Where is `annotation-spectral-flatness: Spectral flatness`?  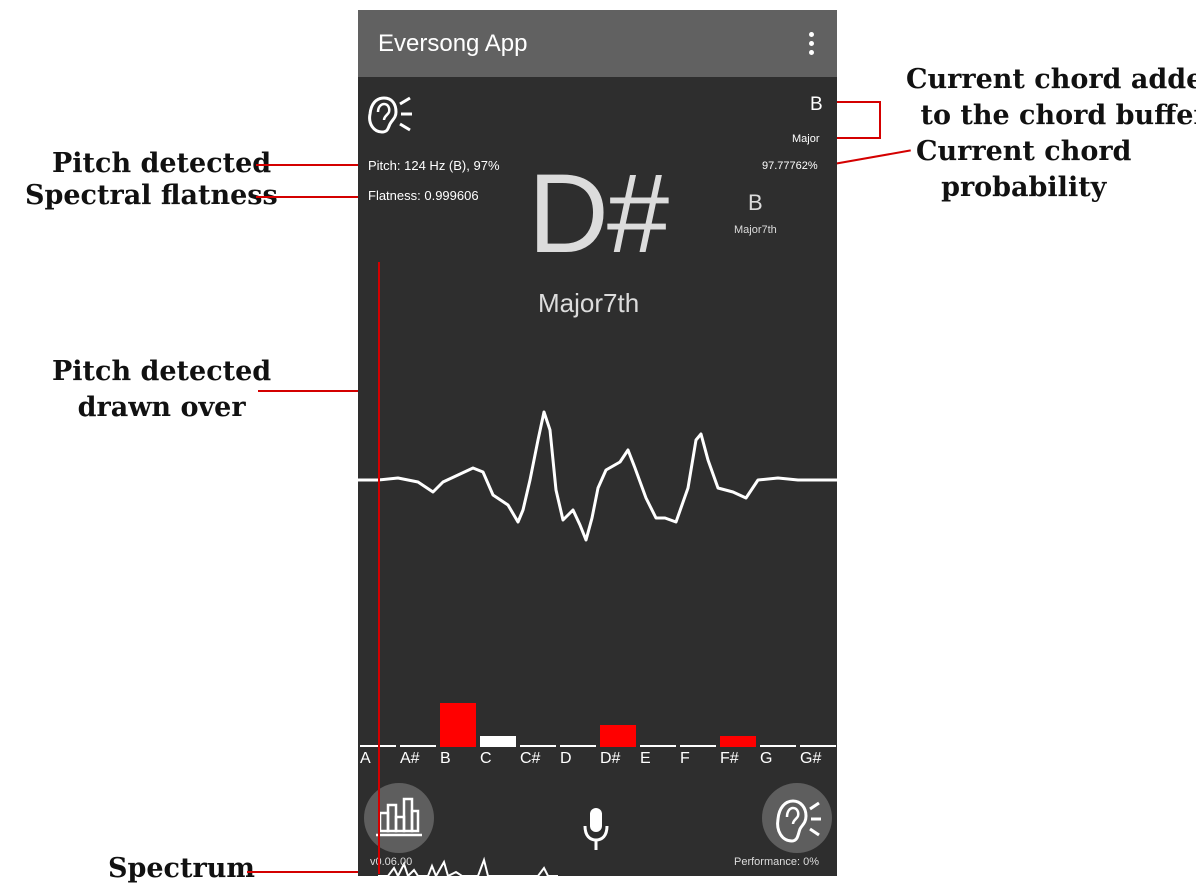
annotation-spectral-flatness: Spectral flatness is located at coordinates (151, 195).